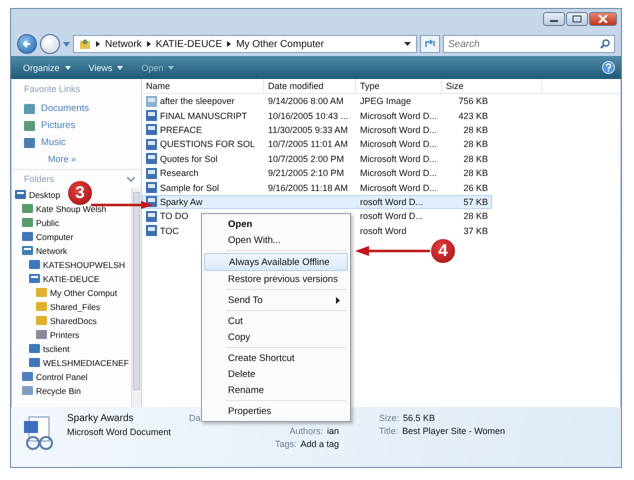 The width and height of the screenshot is (634, 480). I want to click on submenu-arrow-icon, so click(338, 300).